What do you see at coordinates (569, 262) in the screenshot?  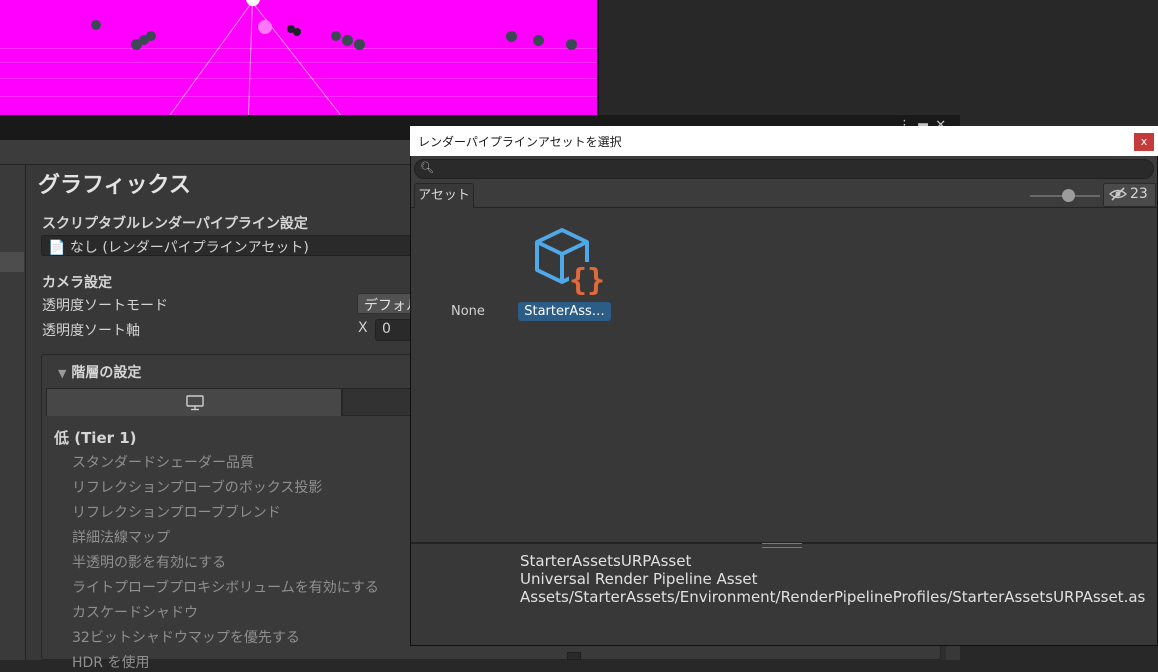 I see `script-asset-icon: {}` at bounding box center [569, 262].